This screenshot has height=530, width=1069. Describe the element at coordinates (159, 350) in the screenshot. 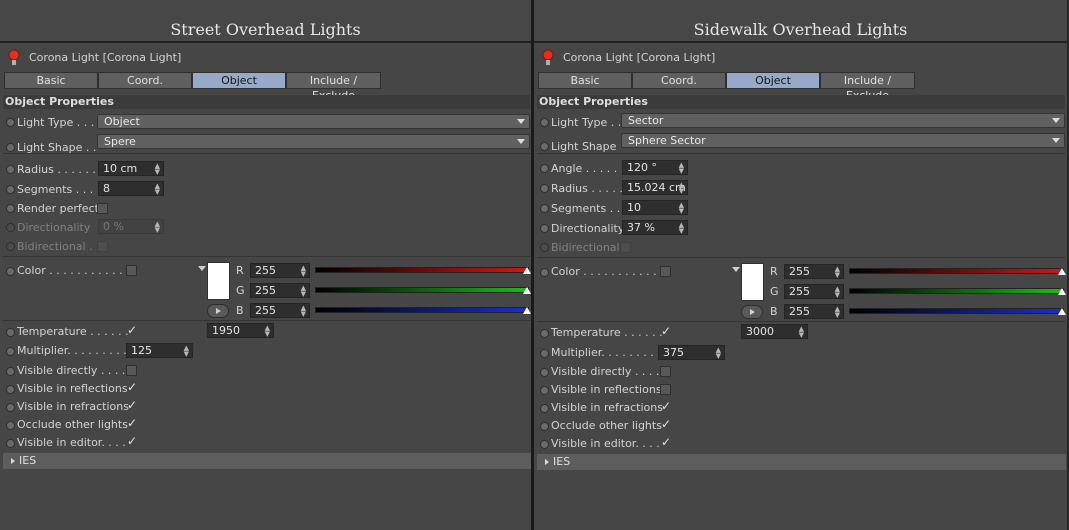

I see `multiplier-field: 125 ▲ ▼` at that location.